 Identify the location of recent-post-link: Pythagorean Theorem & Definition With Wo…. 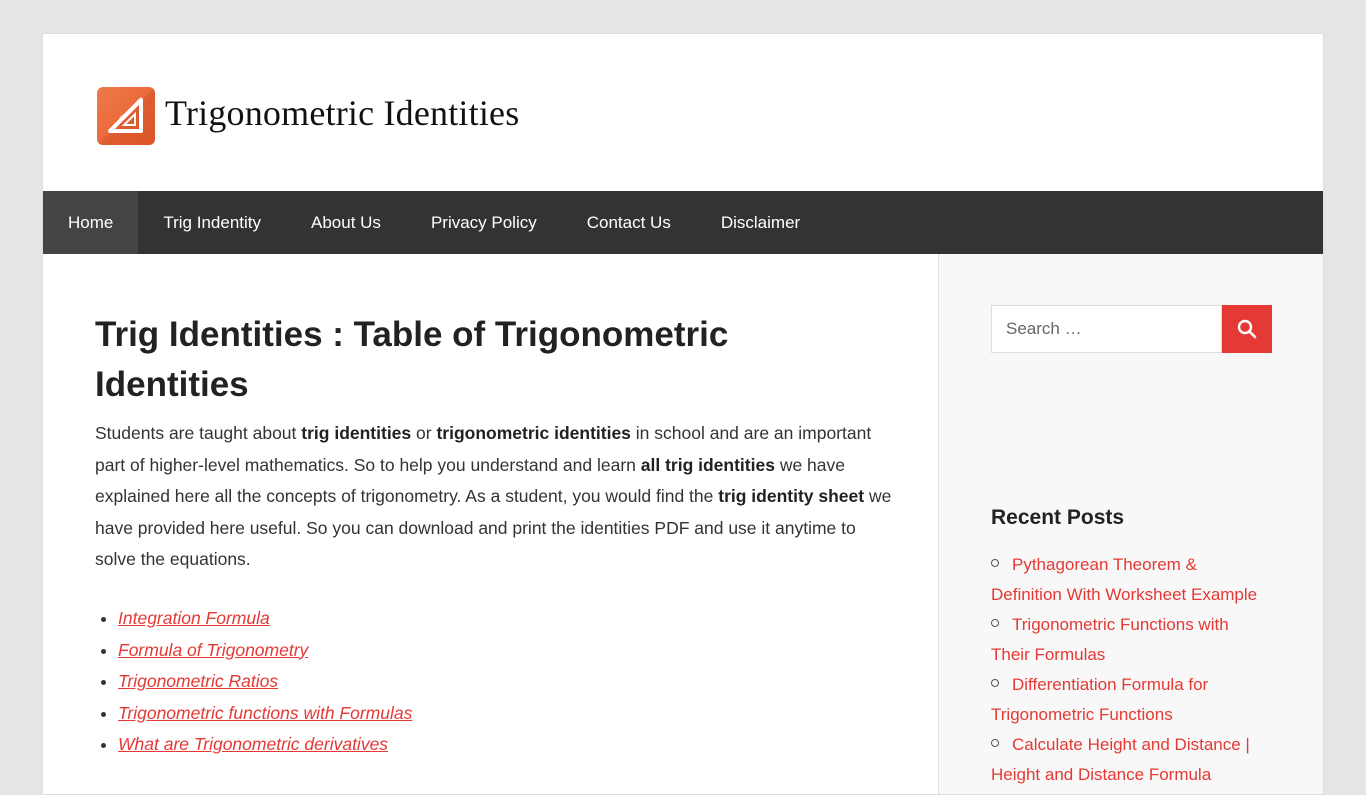
(1124, 579).